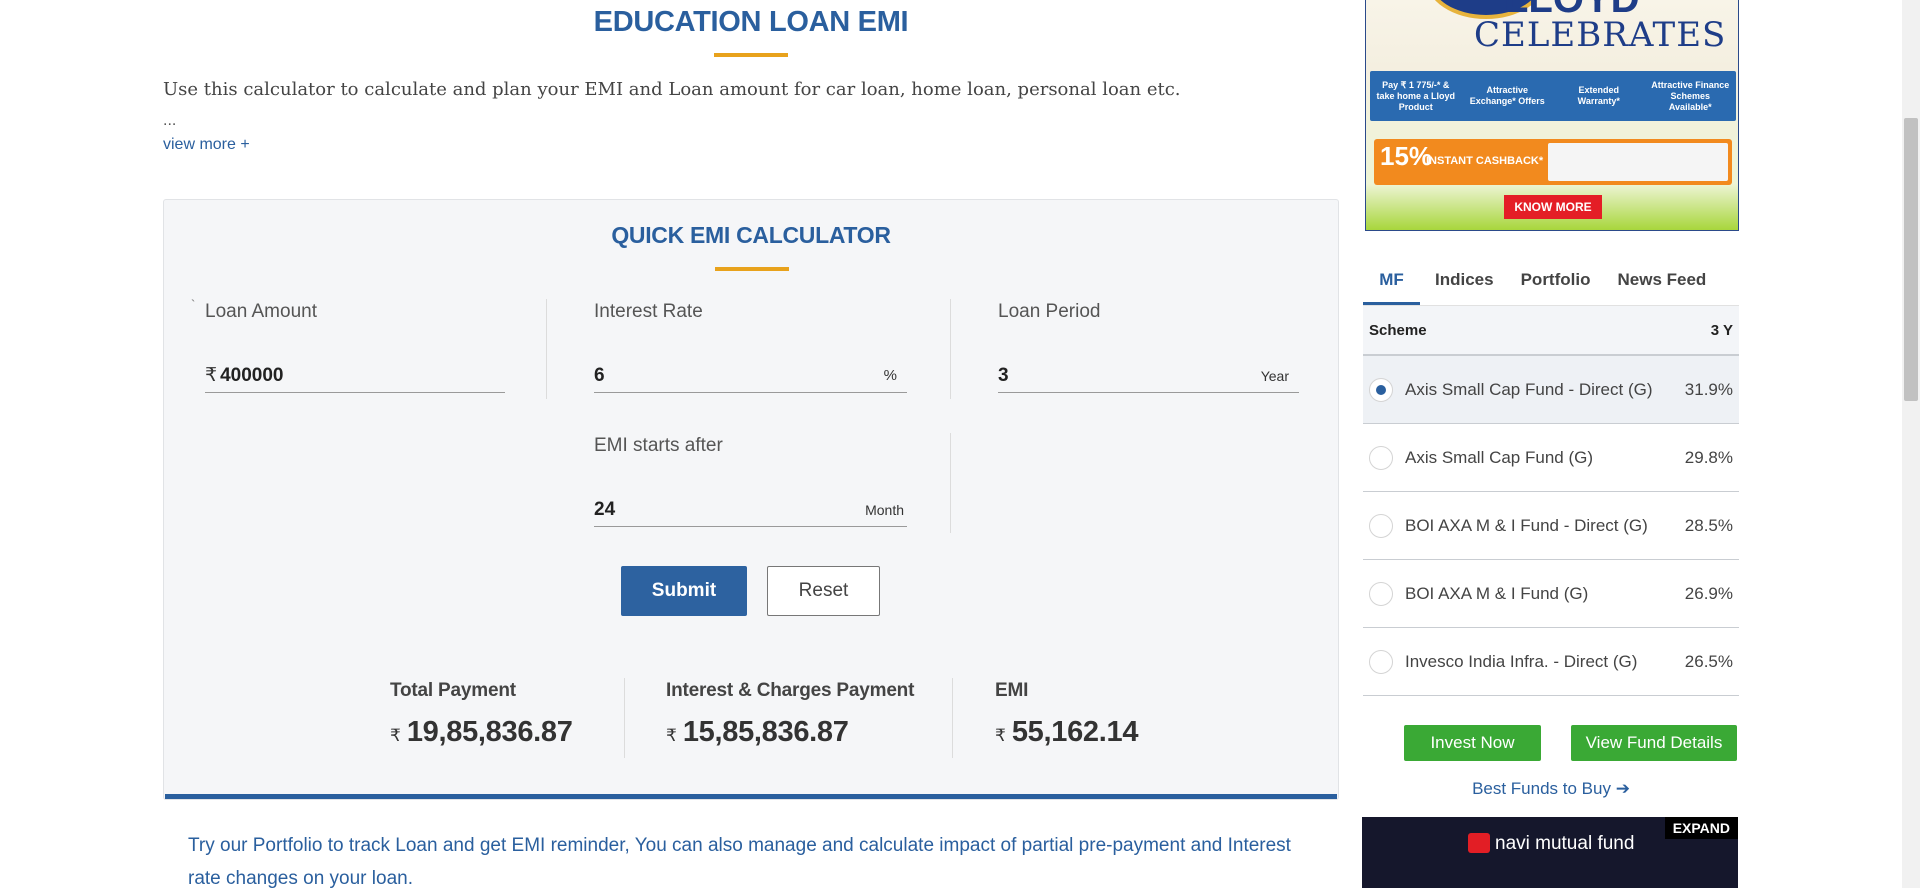 This screenshot has height=888, width=1920. What do you see at coordinates (481, 714) in the screenshot?
I see `total-payment-result: Total Payment ₹ 19,85,836.87` at bounding box center [481, 714].